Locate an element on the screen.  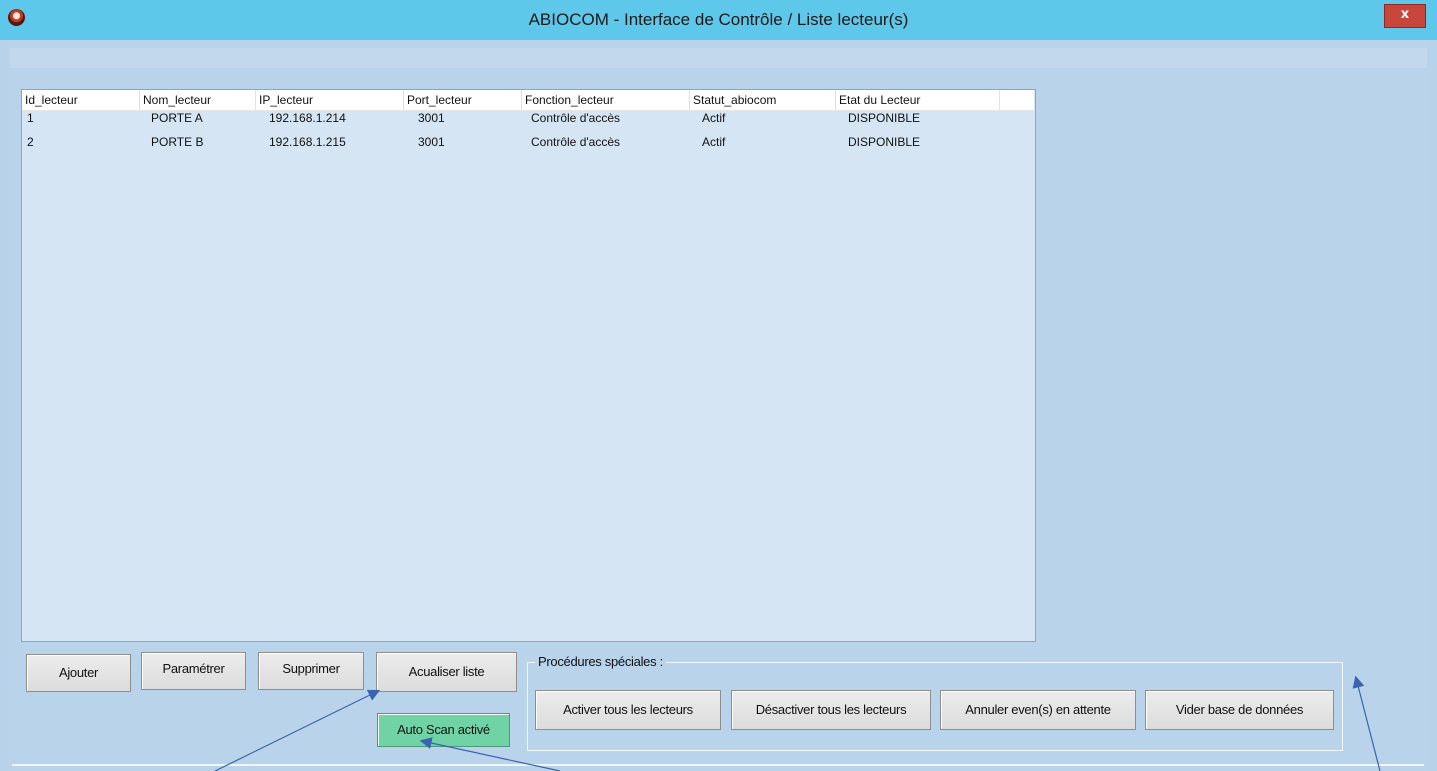
annotation-arrows is located at coordinates (797, 723).